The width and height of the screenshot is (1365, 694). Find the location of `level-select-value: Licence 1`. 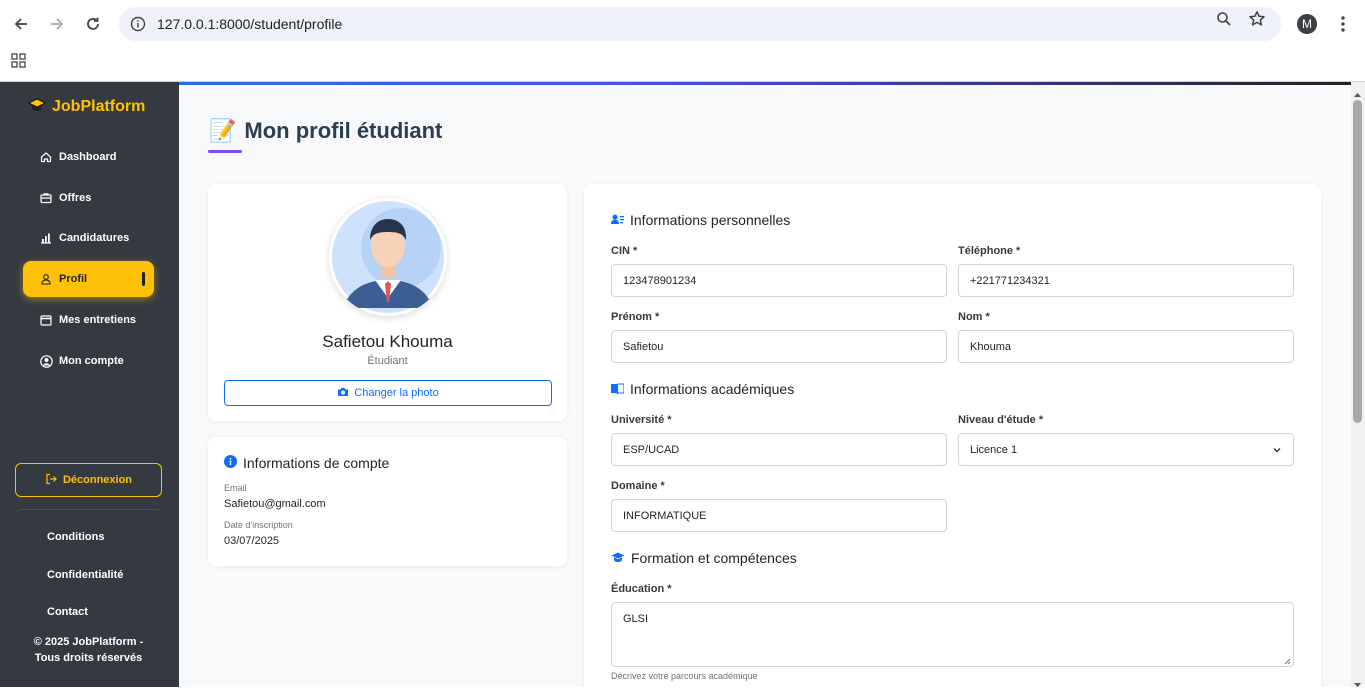

level-select-value: Licence 1 is located at coordinates (994, 449).